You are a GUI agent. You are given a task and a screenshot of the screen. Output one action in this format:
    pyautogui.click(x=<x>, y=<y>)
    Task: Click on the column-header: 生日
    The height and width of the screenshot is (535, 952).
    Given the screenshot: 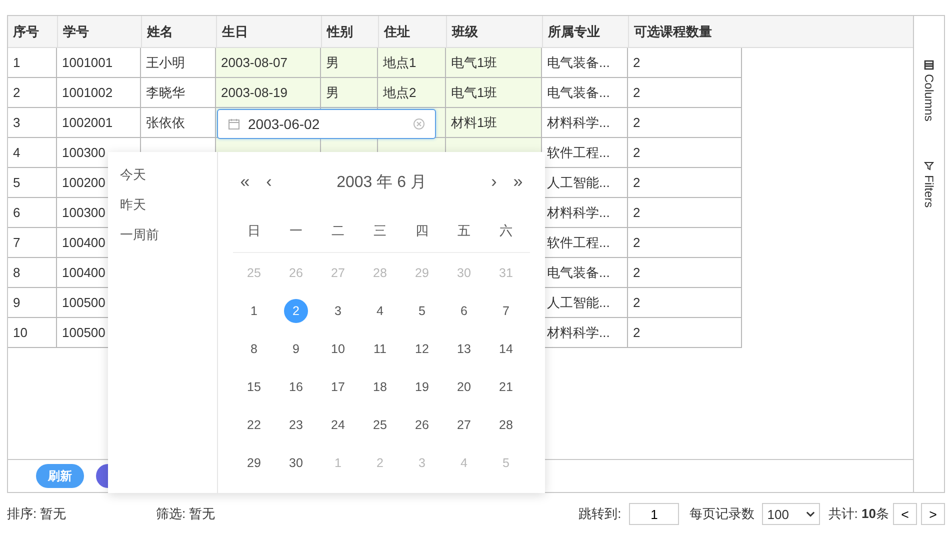 What is the action you would take?
    pyautogui.click(x=268, y=31)
    